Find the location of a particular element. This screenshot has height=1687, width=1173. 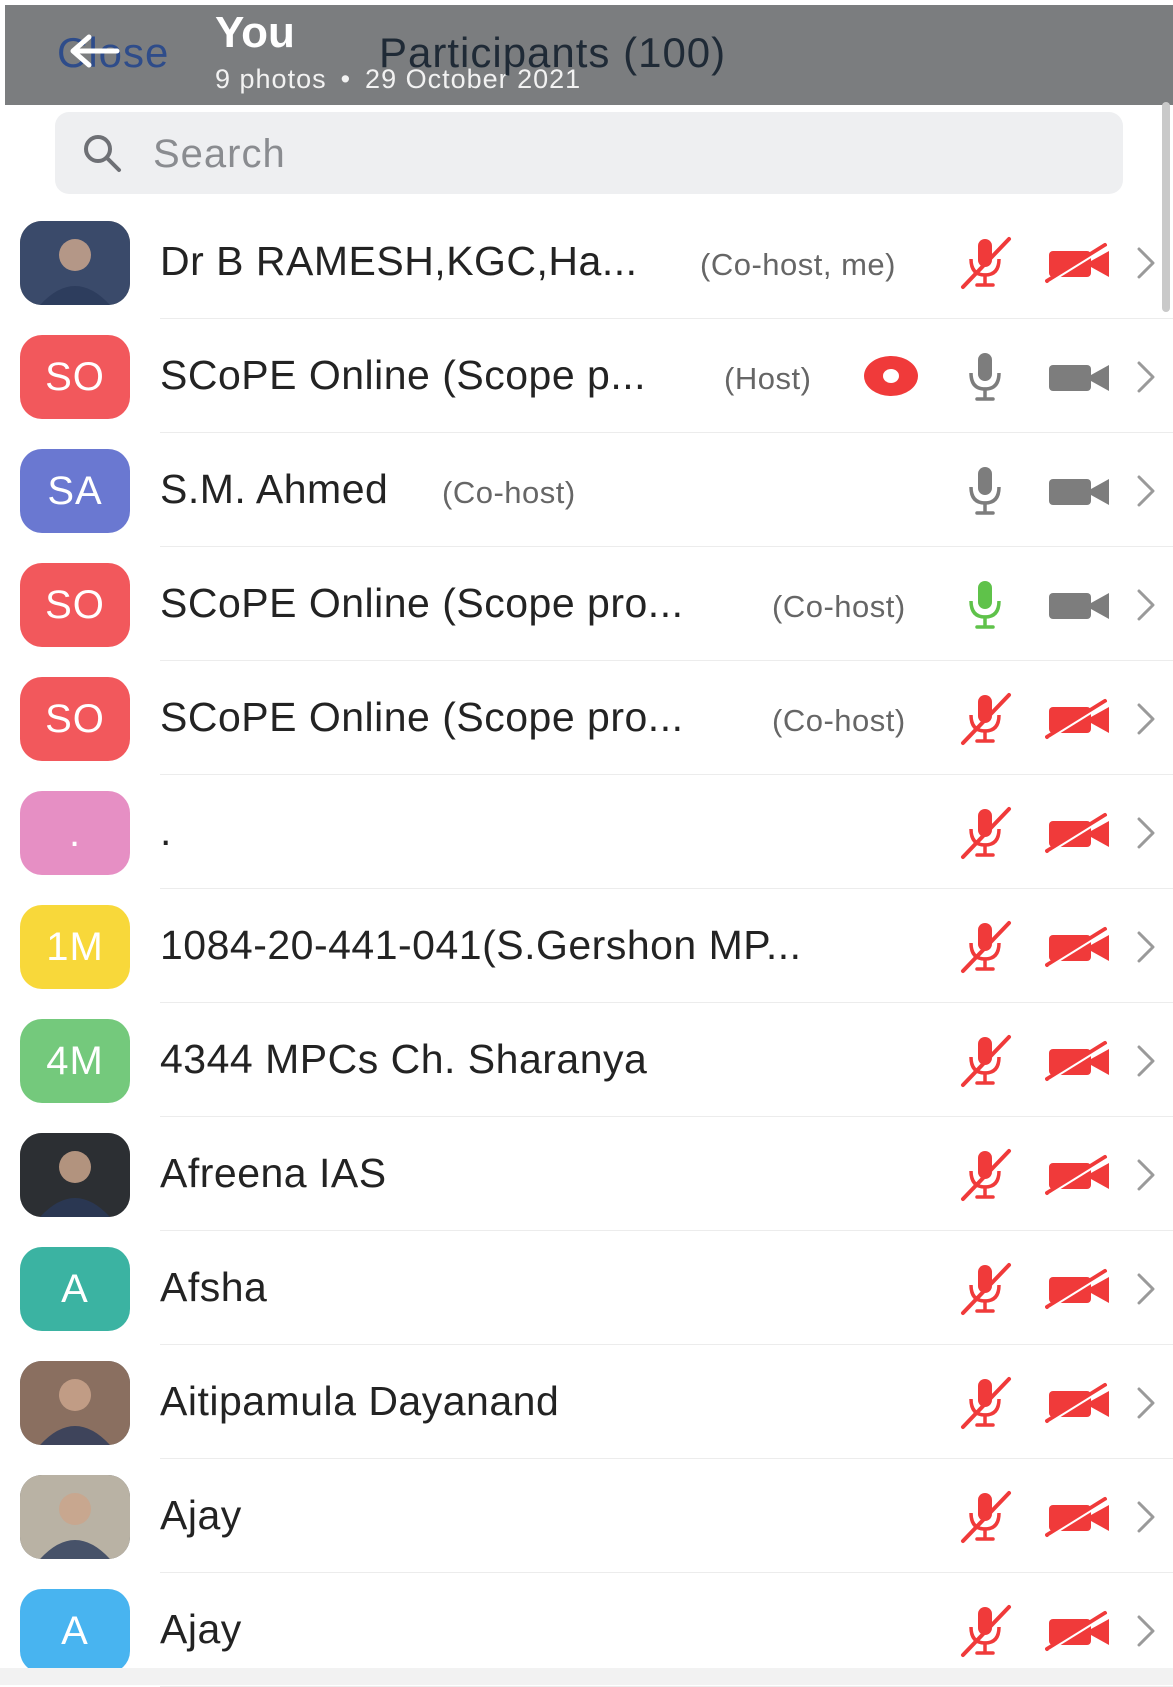

back-arrow-icon is located at coordinates (93, 51).